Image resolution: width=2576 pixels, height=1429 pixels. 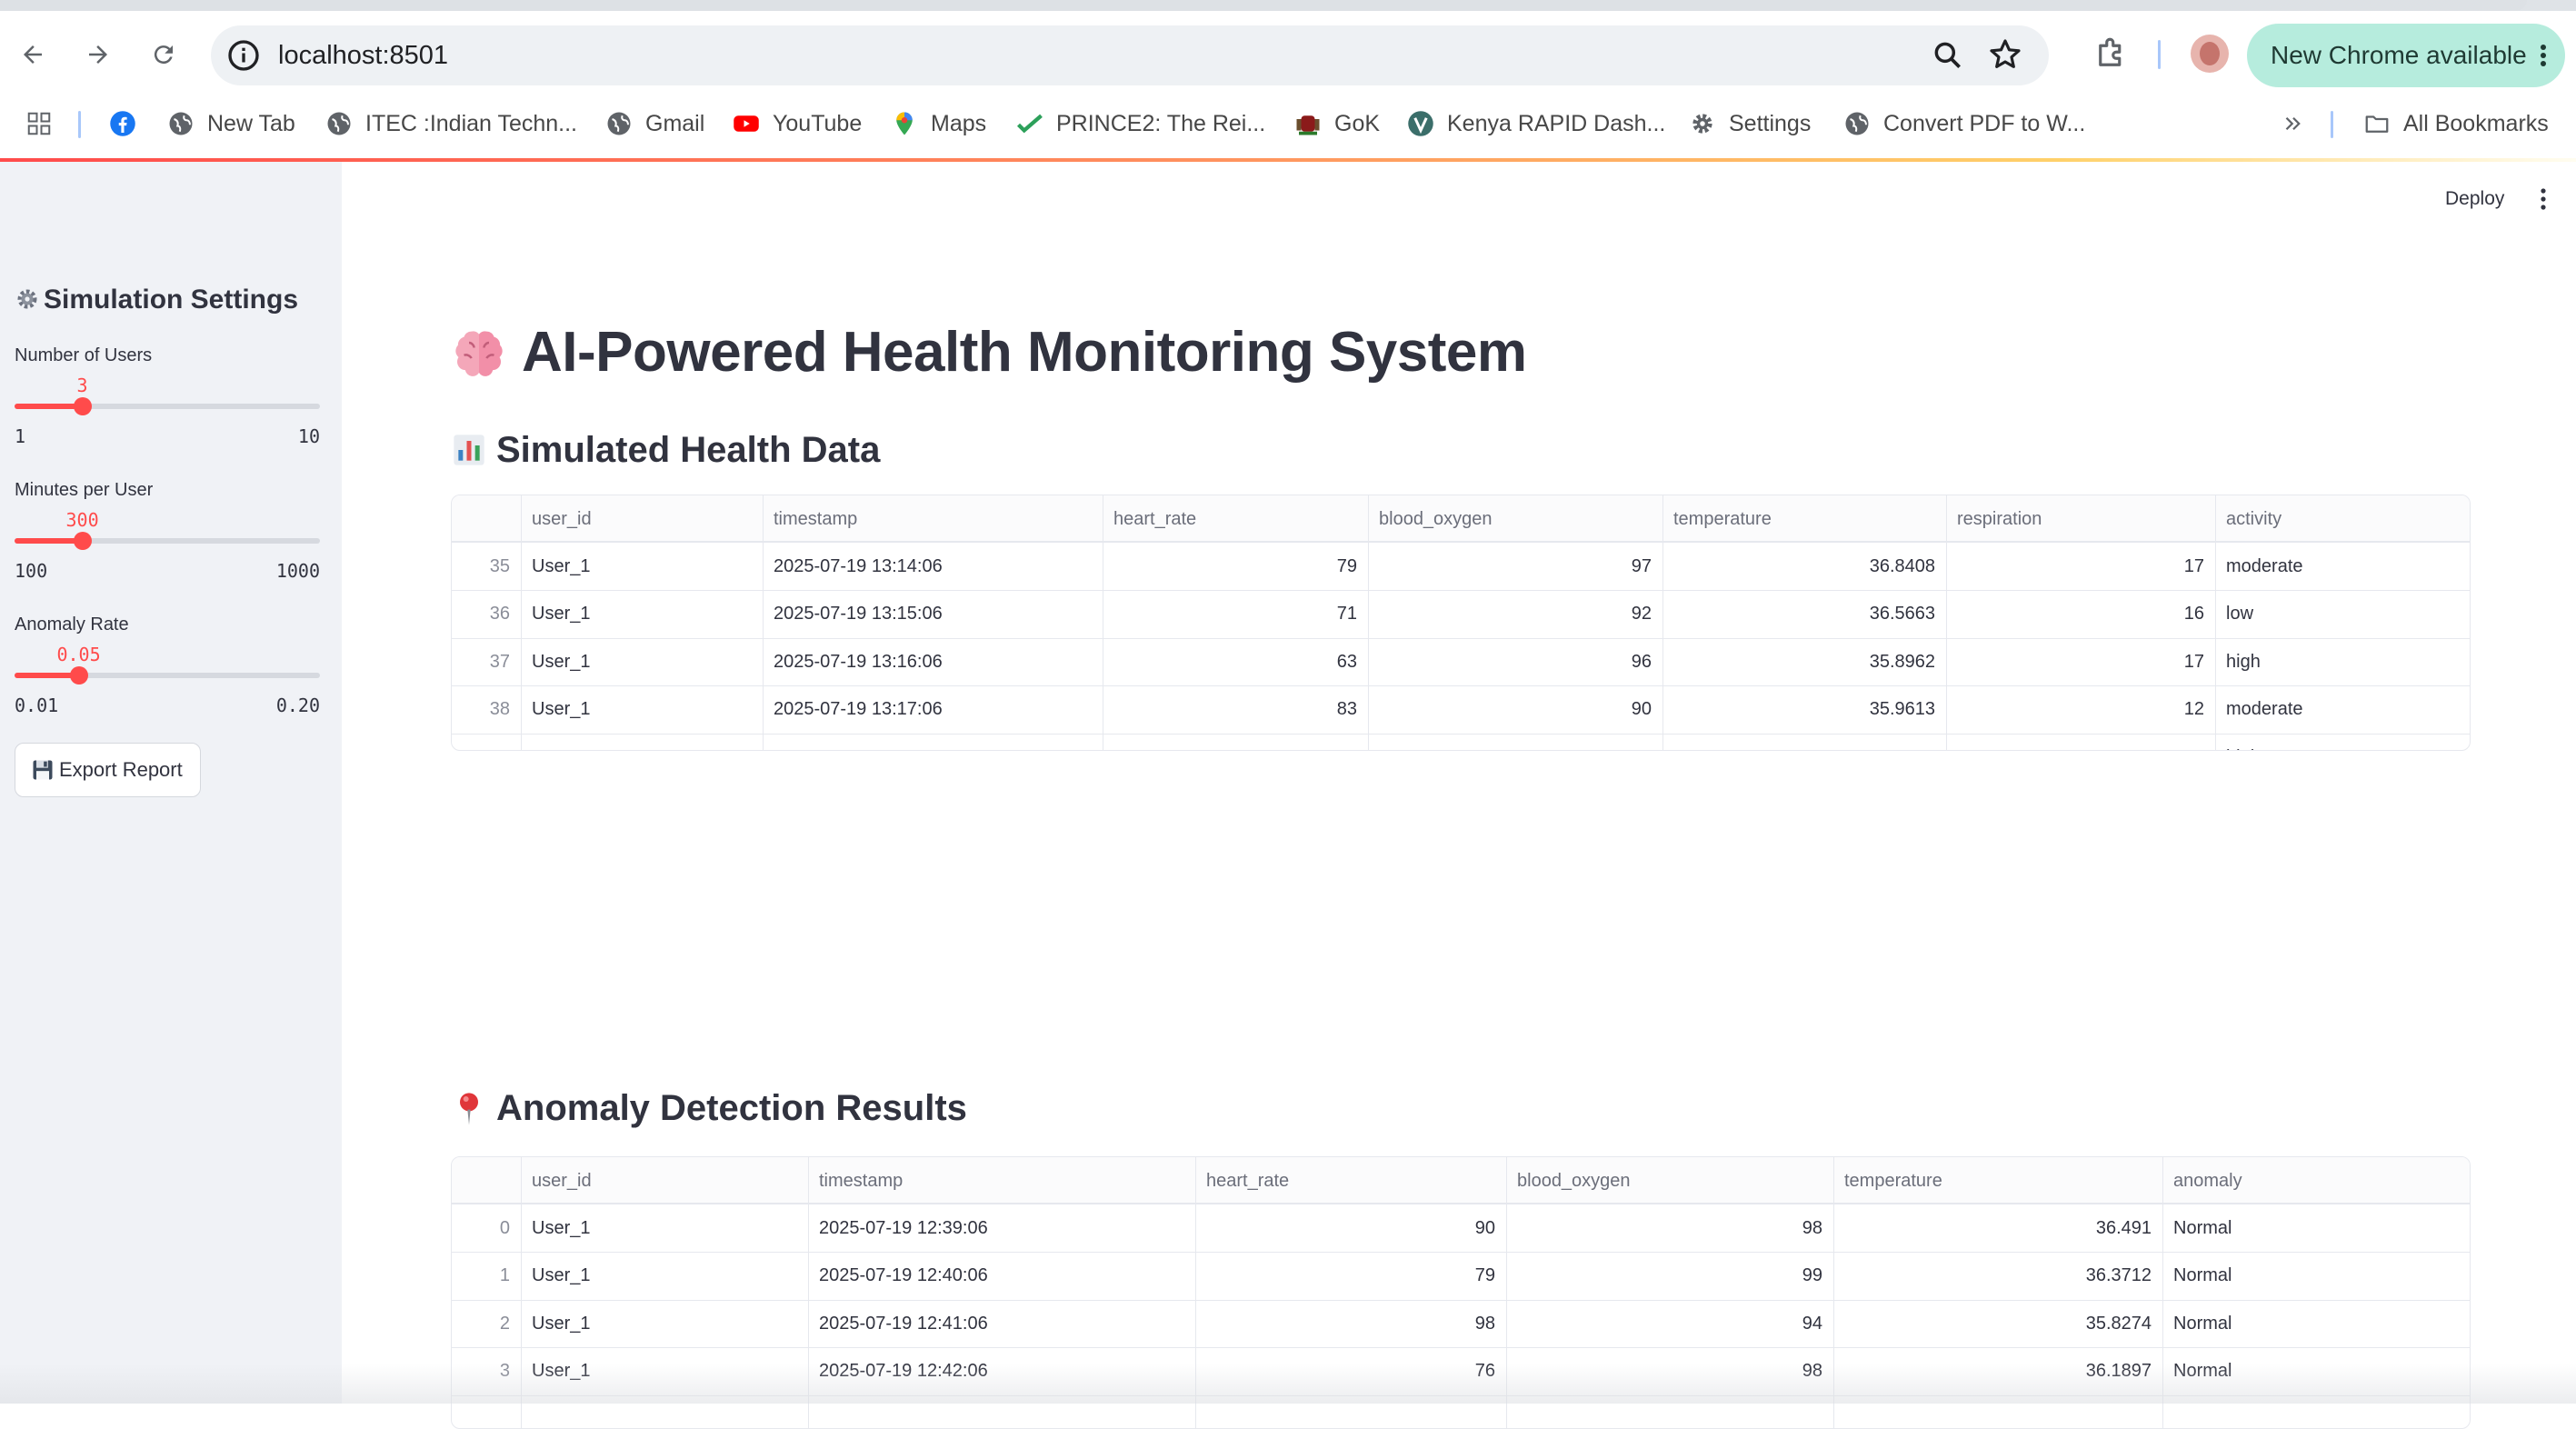 What do you see at coordinates (933, 613) in the screenshot?
I see `table-cell: 2025-07-19 13:15:06` at bounding box center [933, 613].